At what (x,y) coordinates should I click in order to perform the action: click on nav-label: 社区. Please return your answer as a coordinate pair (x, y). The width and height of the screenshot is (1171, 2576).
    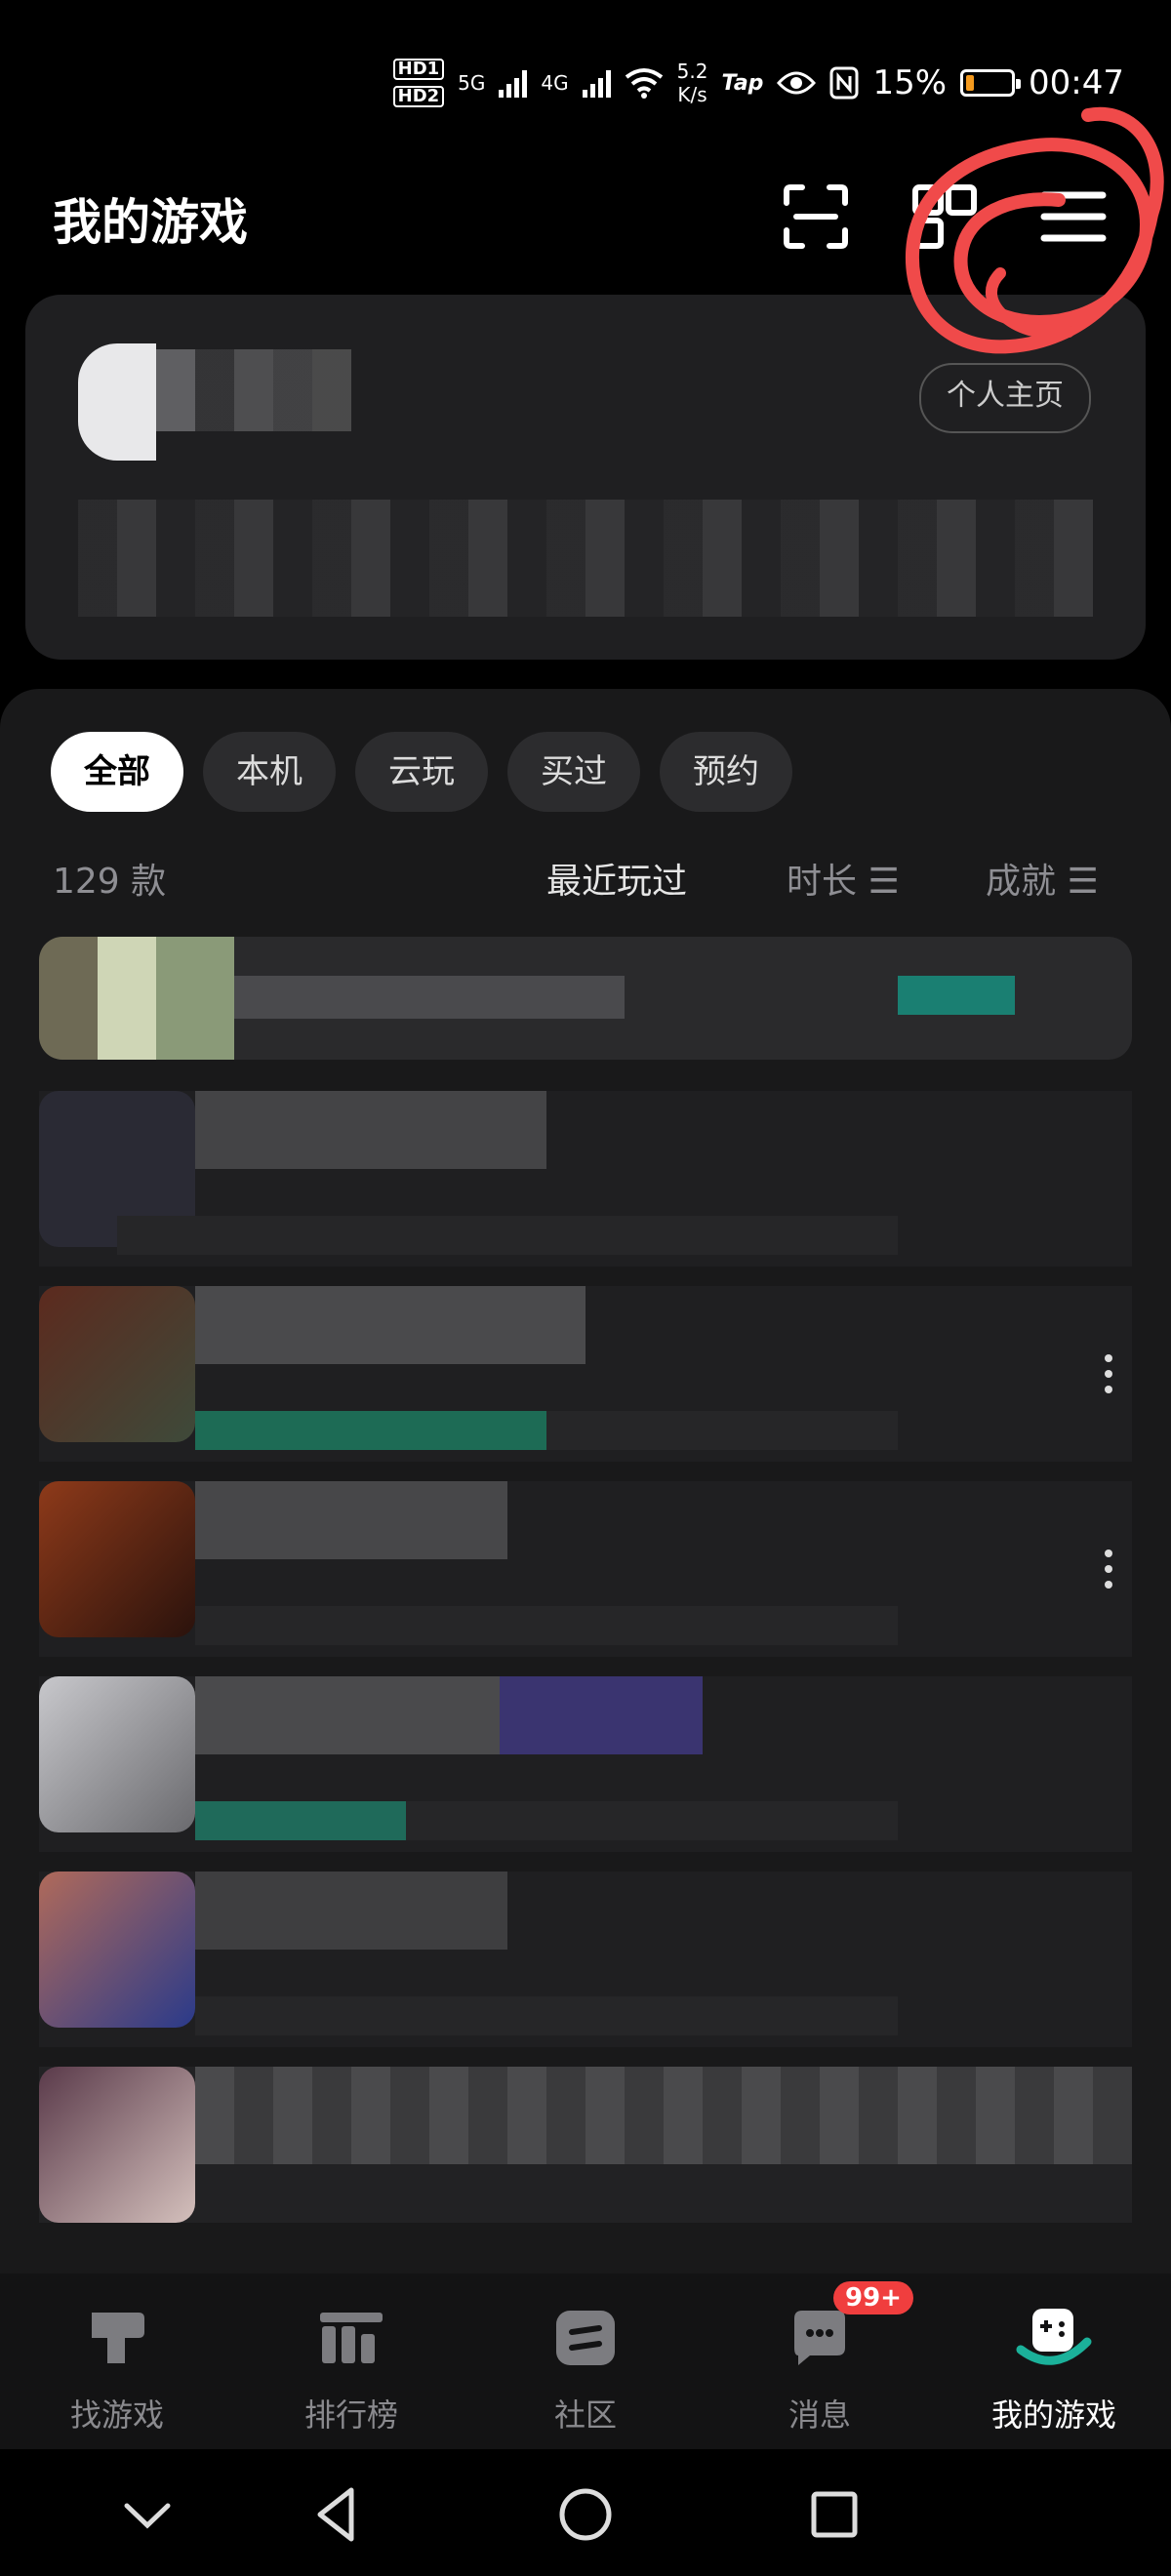
    Looking at the image, I should click on (585, 2415).